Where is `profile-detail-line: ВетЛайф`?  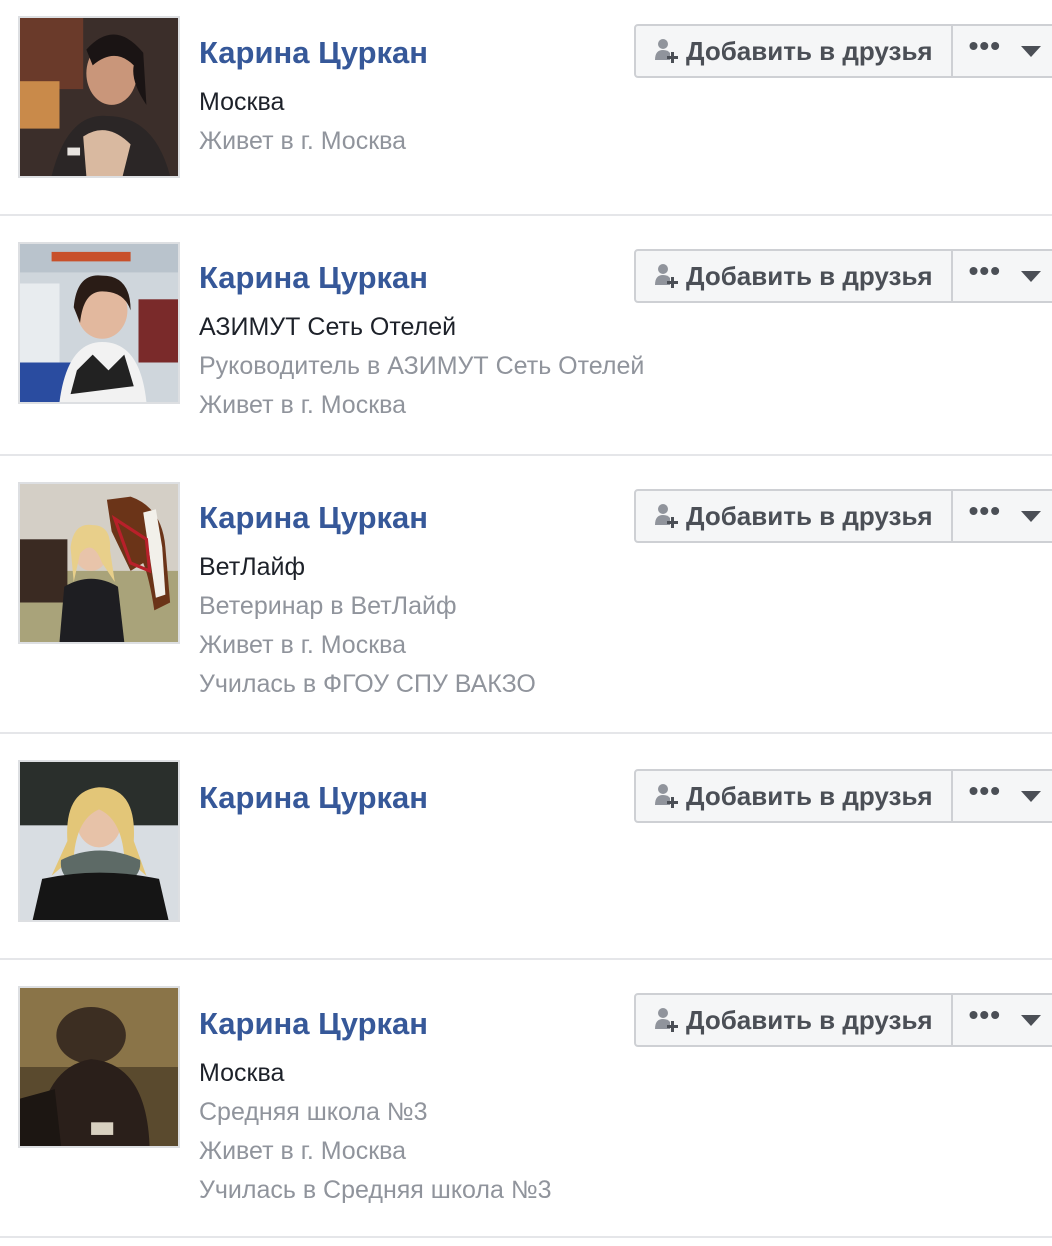
profile-detail-line: ВетЛайф is located at coordinates (252, 567).